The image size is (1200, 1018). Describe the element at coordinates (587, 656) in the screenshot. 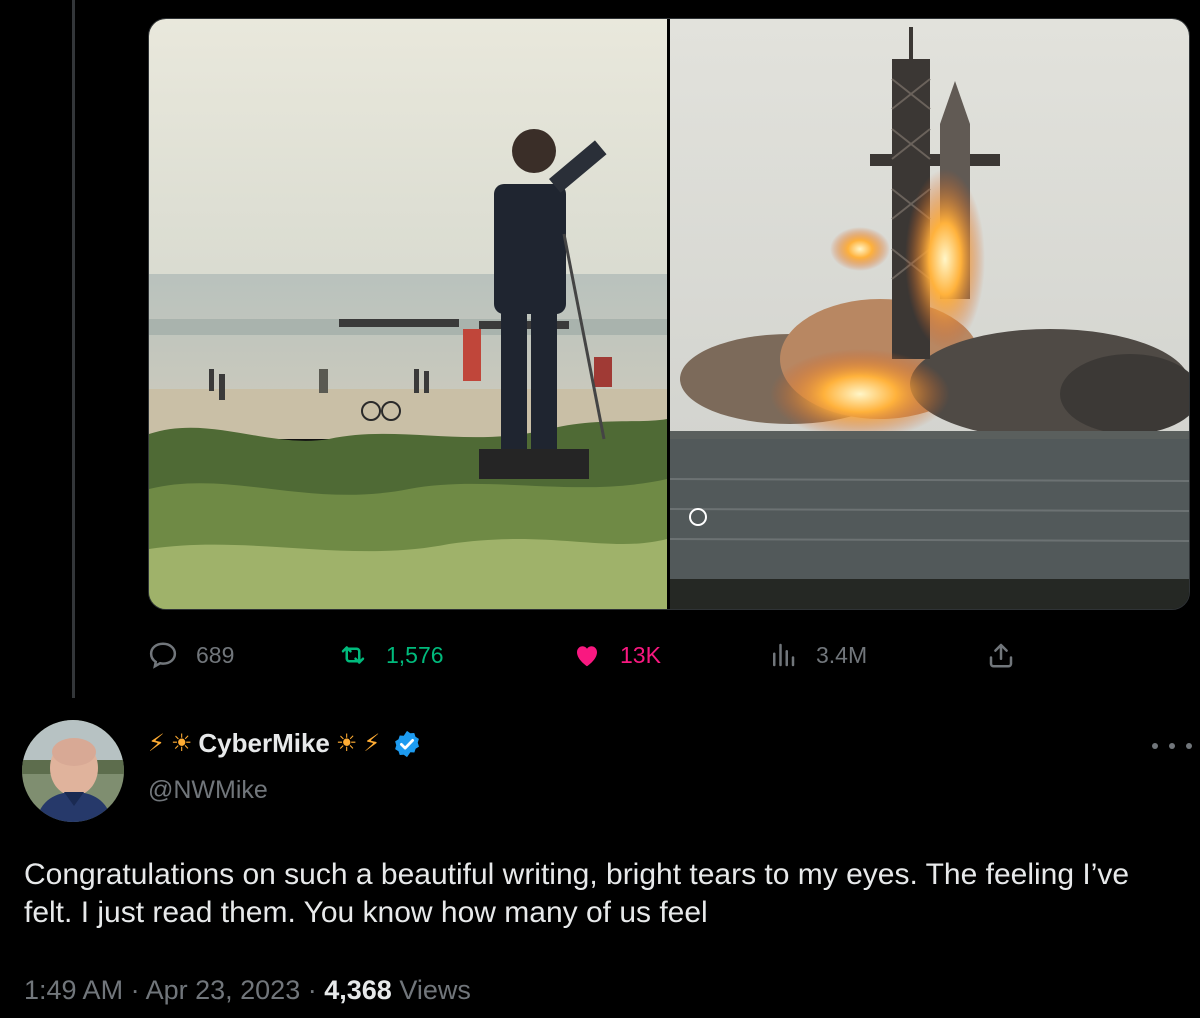

I see `heart-icon` at that location.